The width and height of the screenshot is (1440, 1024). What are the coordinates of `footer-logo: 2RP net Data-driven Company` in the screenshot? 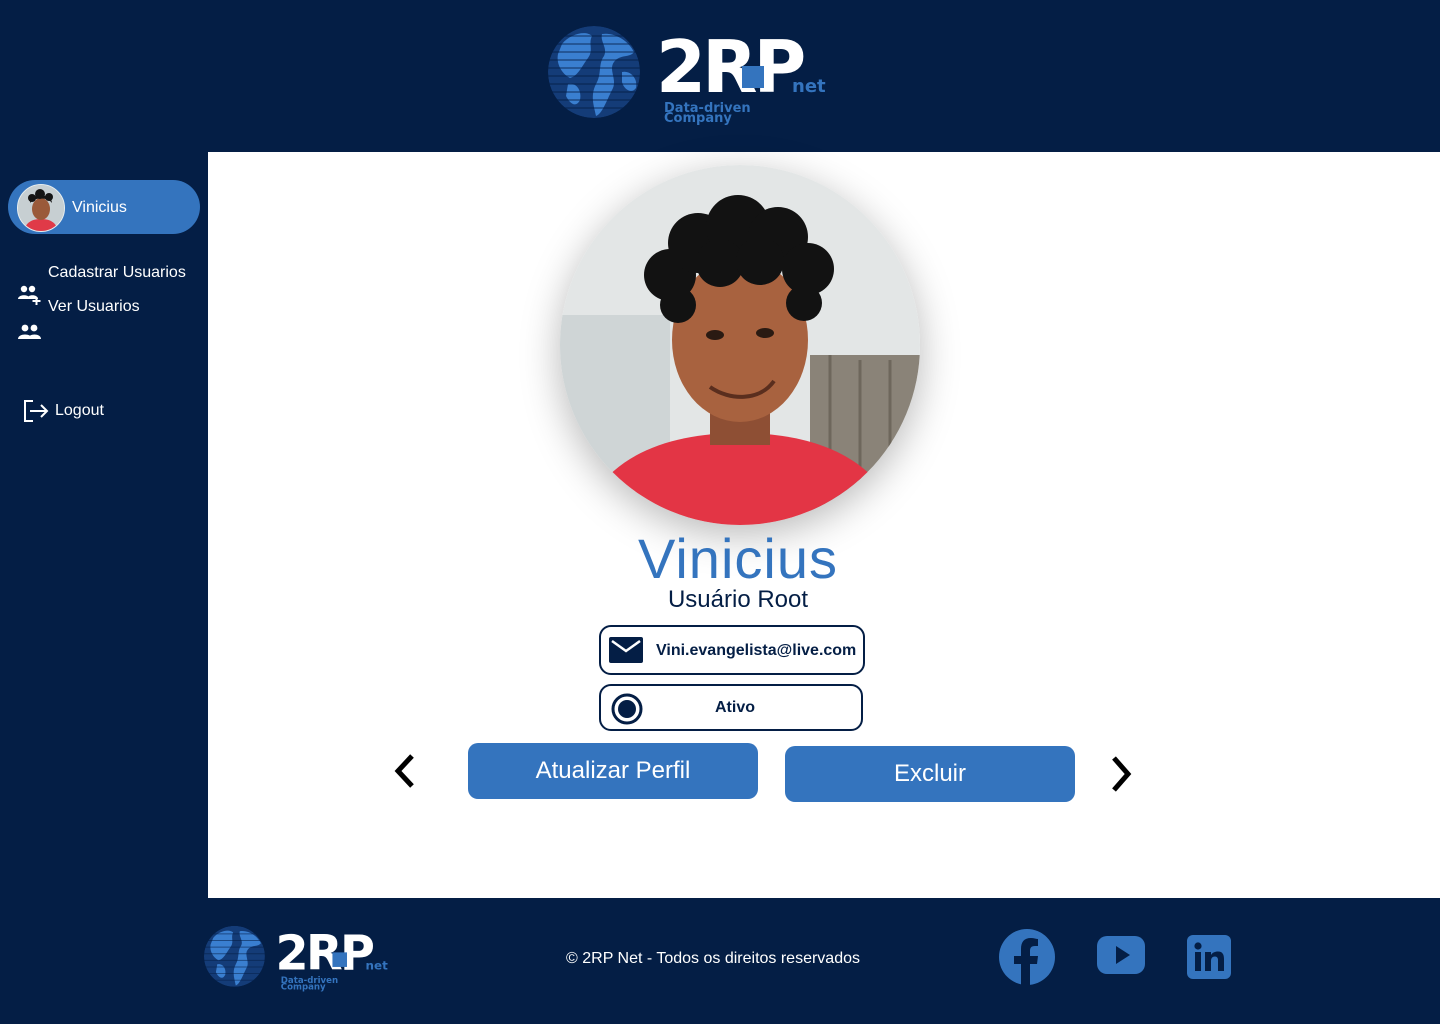 It's located at (296, 958).